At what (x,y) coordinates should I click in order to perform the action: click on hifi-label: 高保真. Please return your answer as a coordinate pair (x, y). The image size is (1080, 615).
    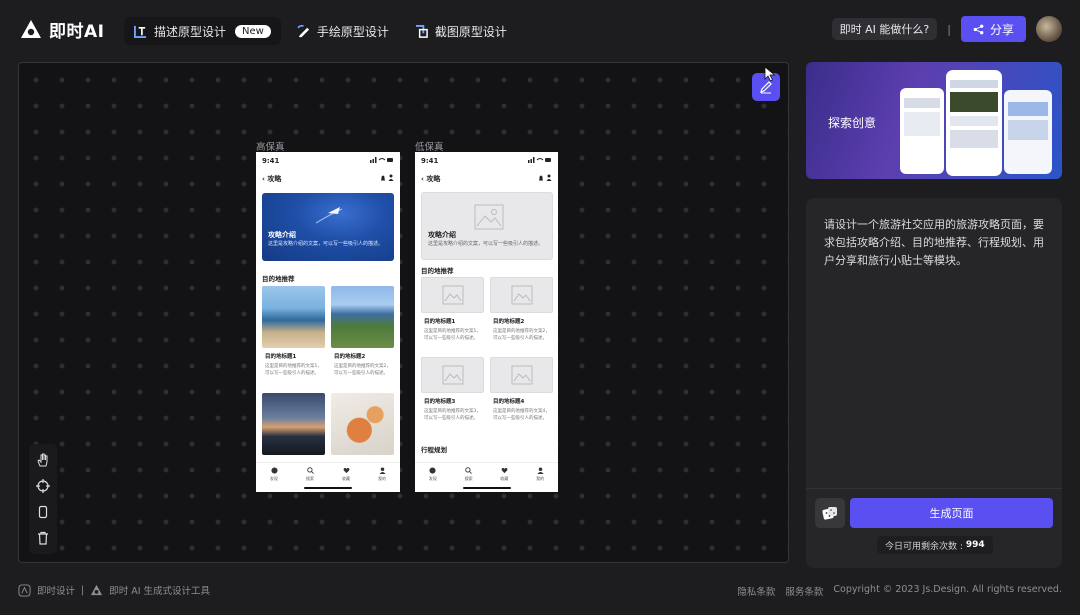
    Looking at the image, I should click on (270, 147).